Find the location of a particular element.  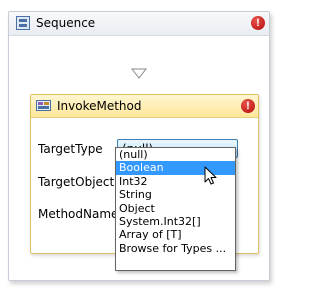

drop-target-arrow-icon is located at coordinates (139, 73).